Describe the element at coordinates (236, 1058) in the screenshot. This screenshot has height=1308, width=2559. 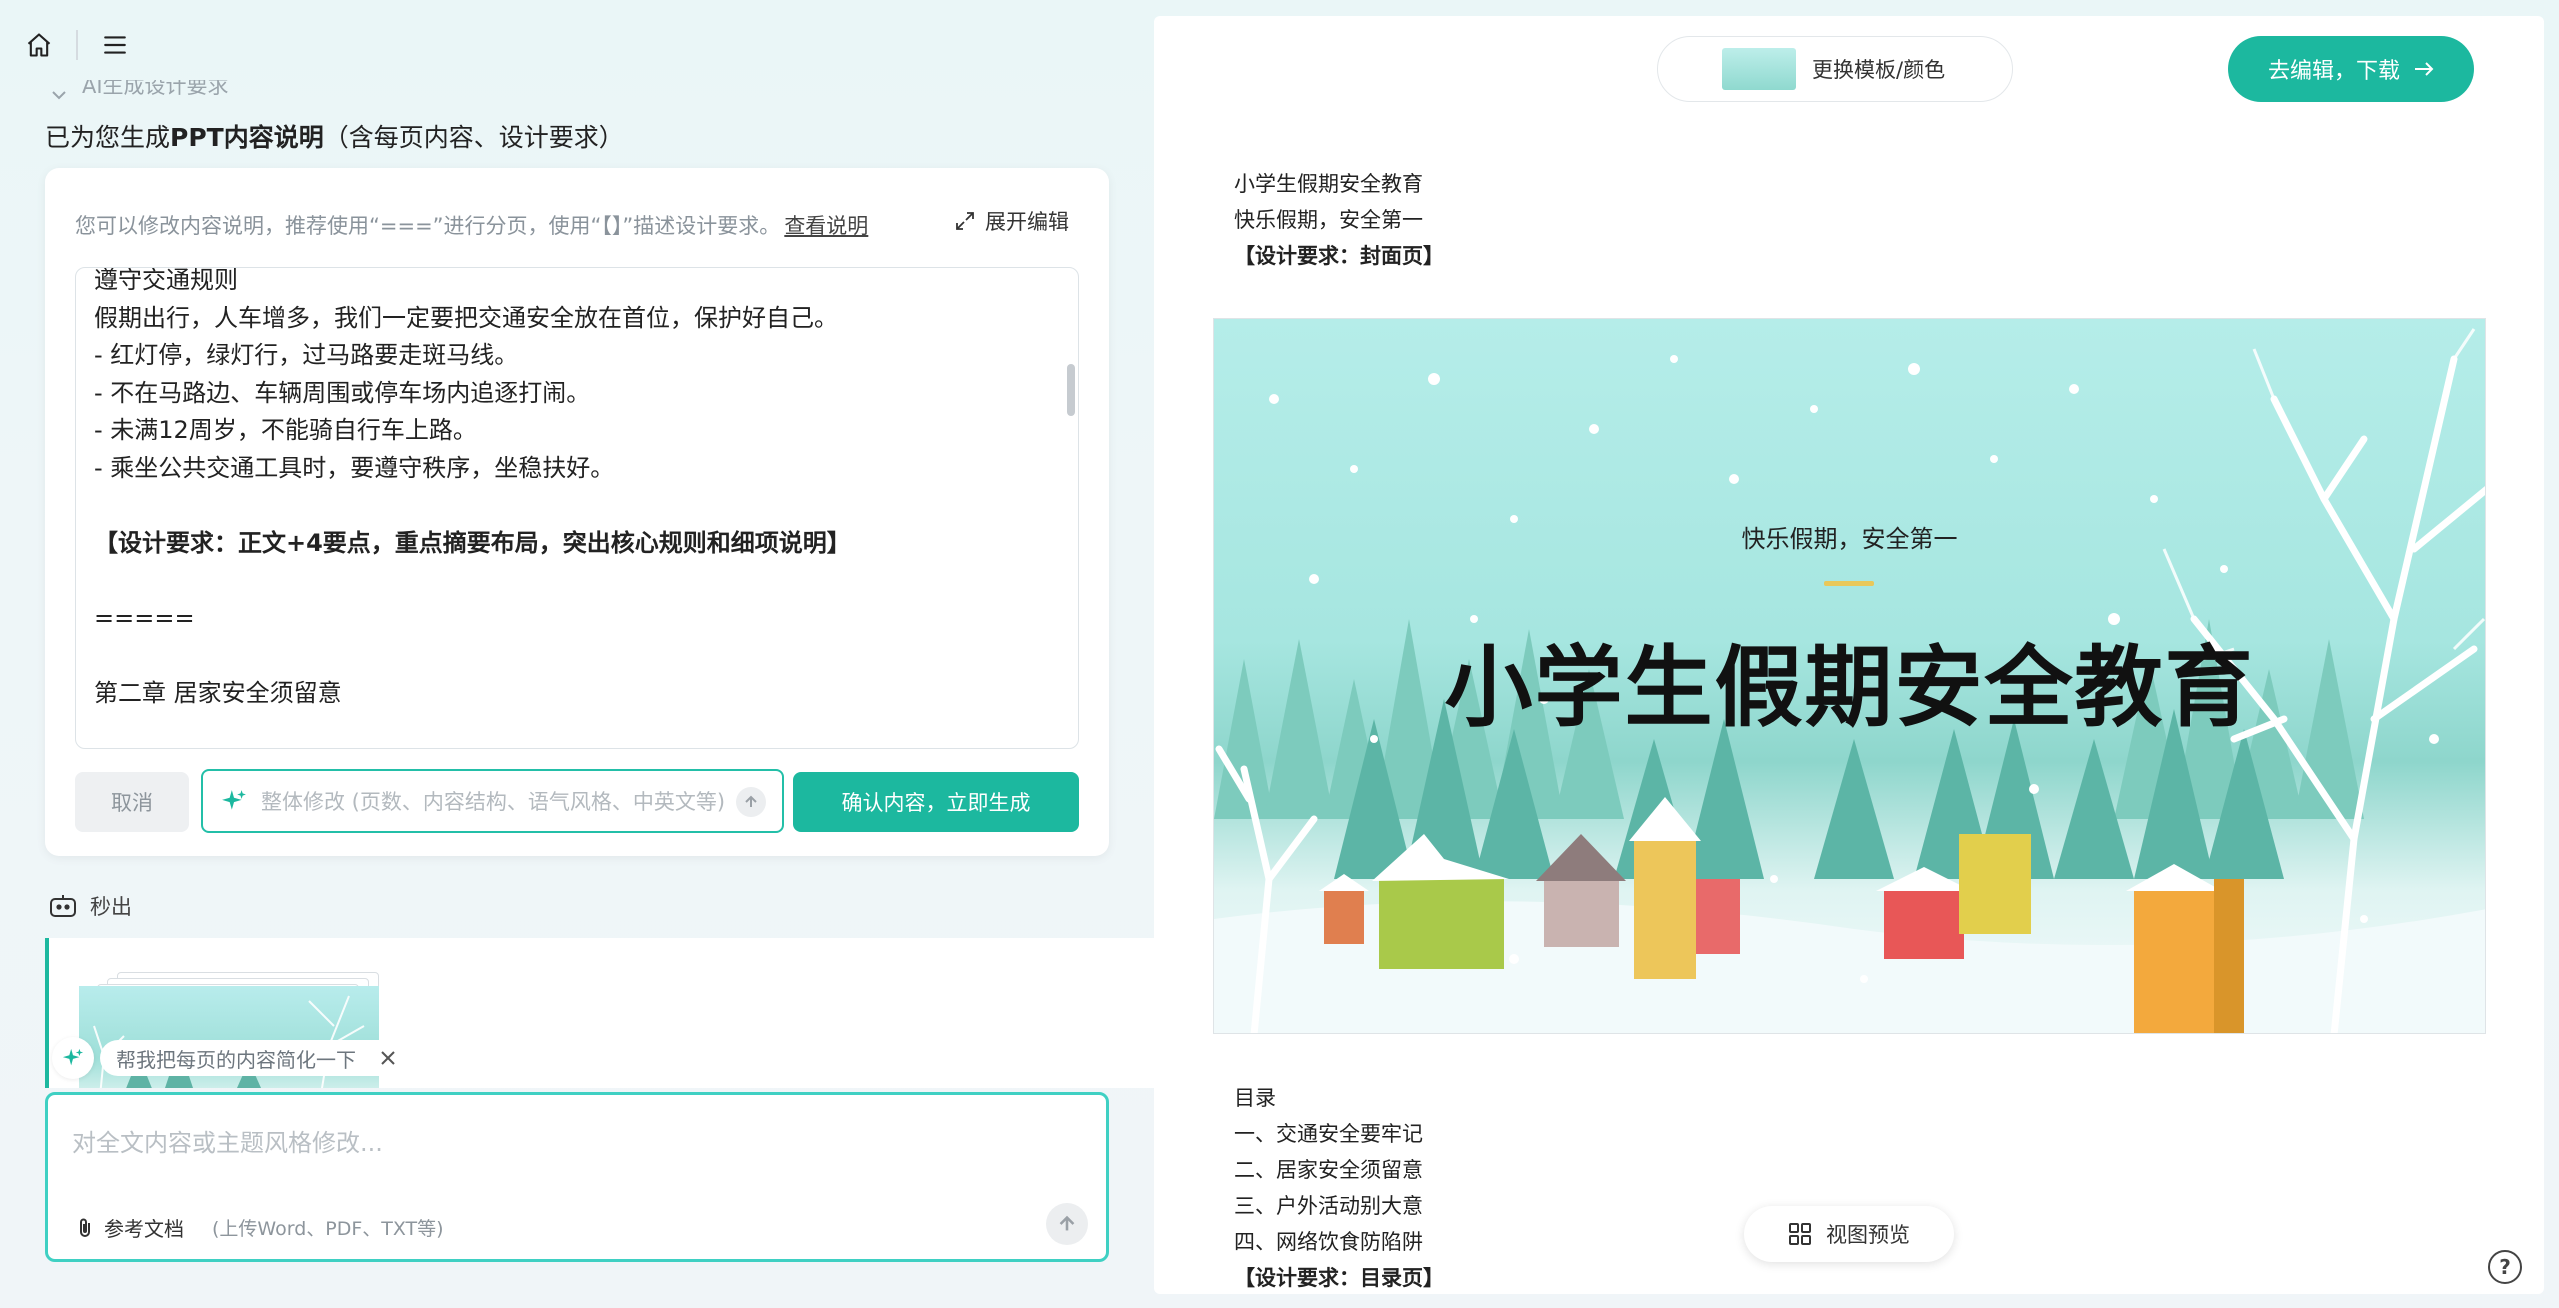
I see `suggestion-text: 帮我把每页的内容简化一下` at that location.